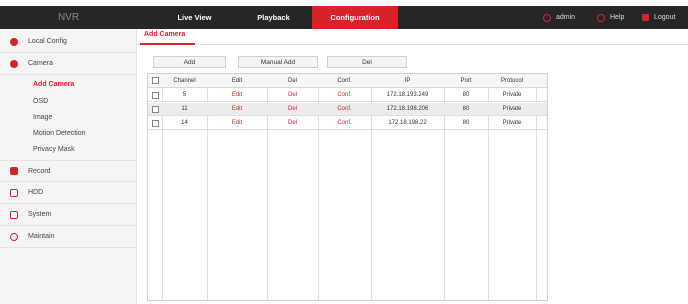  I want to click on sidebar-item-label: Maintain, so click(41, 236).